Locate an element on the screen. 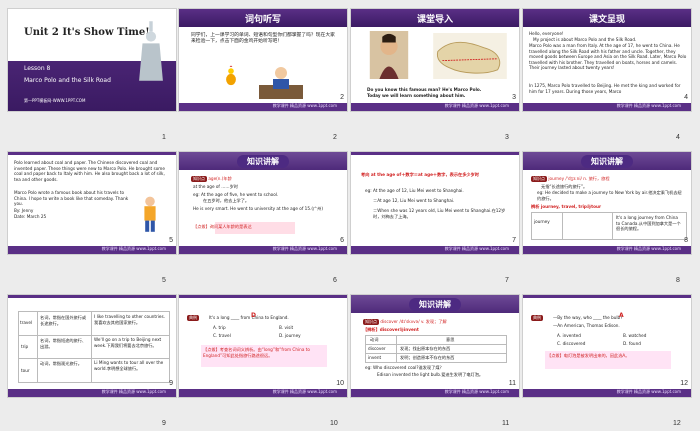 The width and height of the screenshot is (700, 431). slide-number: 7 is located at coordinates (514, 240).